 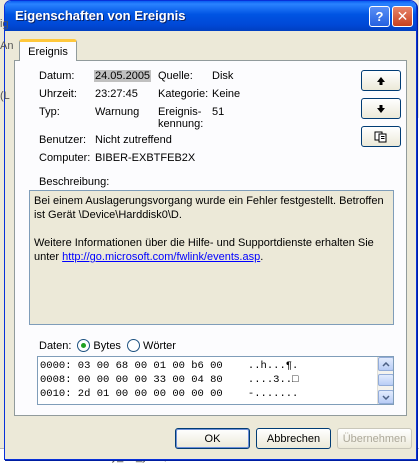 What do you see at coordinates (133, 140) in the screenshot?
I see `user-value: Nicht zutreffend` at bounding box center [133, 140].